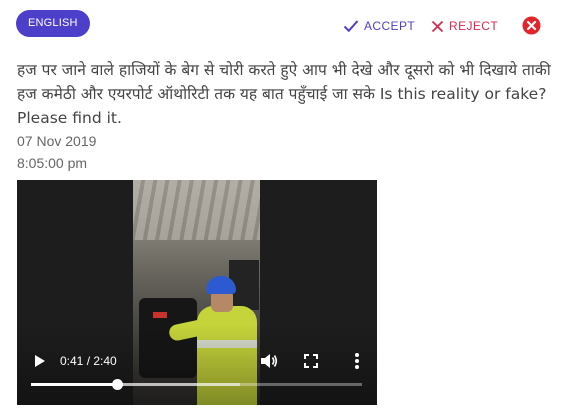 The width and height of the screenshot is (571, 416). I want to click on video-played-bar, so click(74, 384).